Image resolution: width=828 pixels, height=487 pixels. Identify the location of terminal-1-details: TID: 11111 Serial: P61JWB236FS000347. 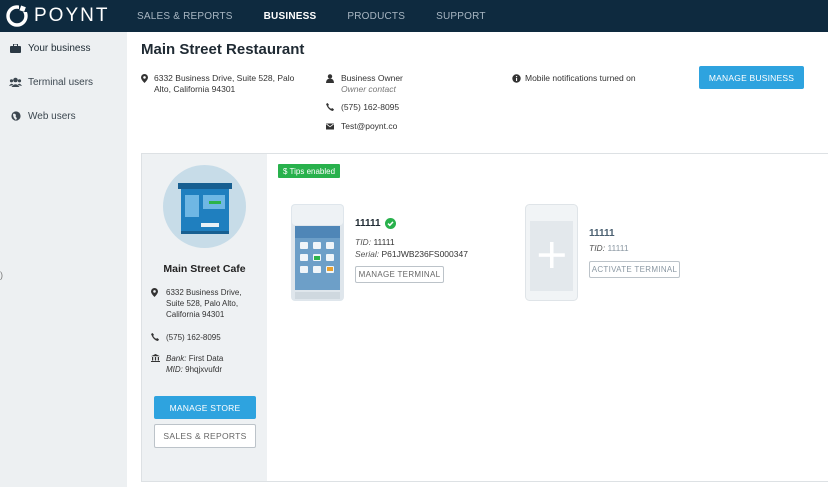
(411, 248).